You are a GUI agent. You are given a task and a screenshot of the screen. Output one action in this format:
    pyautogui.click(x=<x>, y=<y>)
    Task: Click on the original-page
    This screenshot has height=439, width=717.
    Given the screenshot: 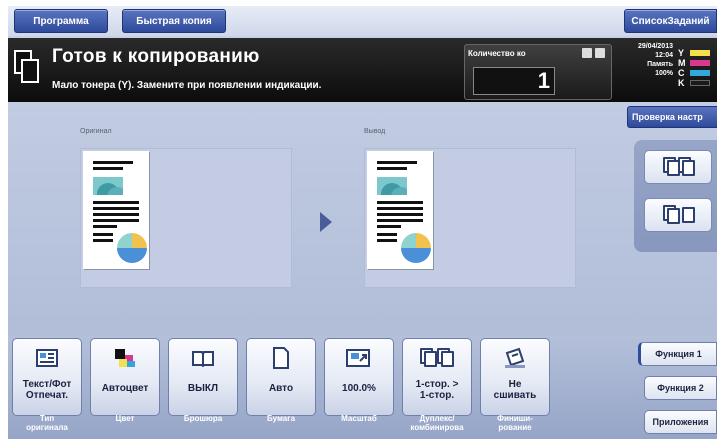 What is the action you would take?
    pyautogui.click(x=116, y=210)
    